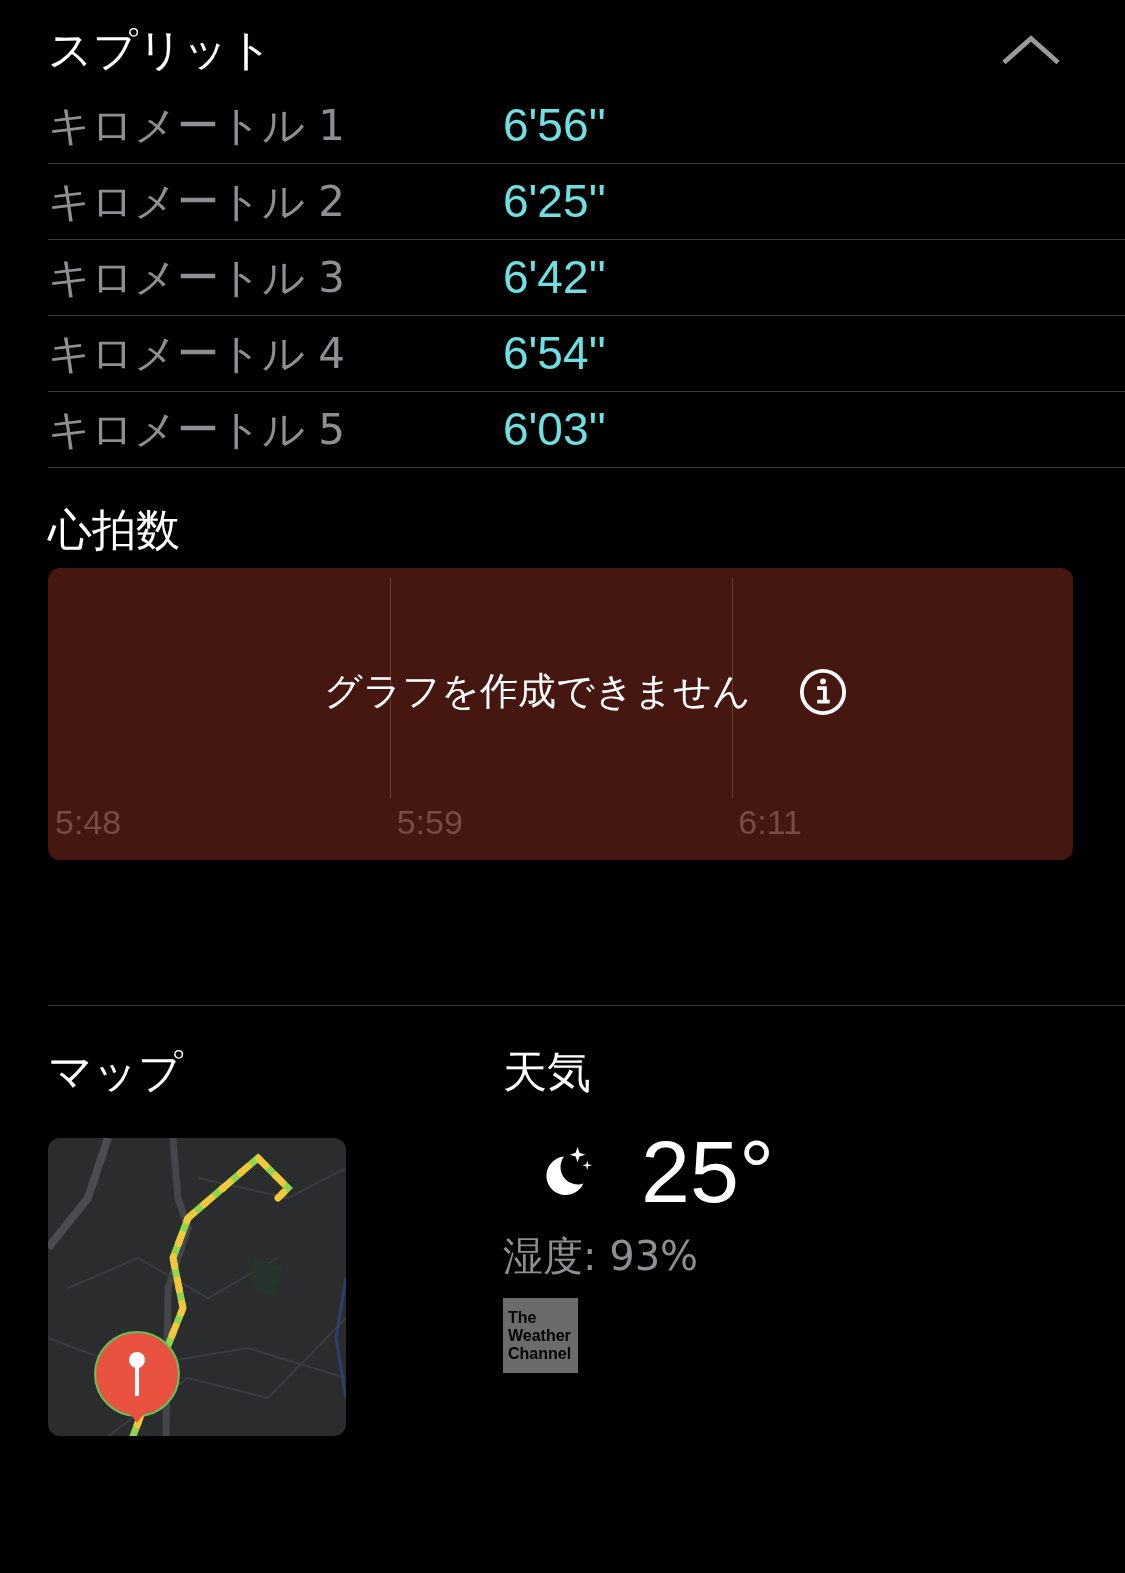 The image size is (1125, 1573). What do you see at coordinates (197, 126) in the screenshot?
I see `split-label: キロメートル 1` at bounding box center [197, 126].